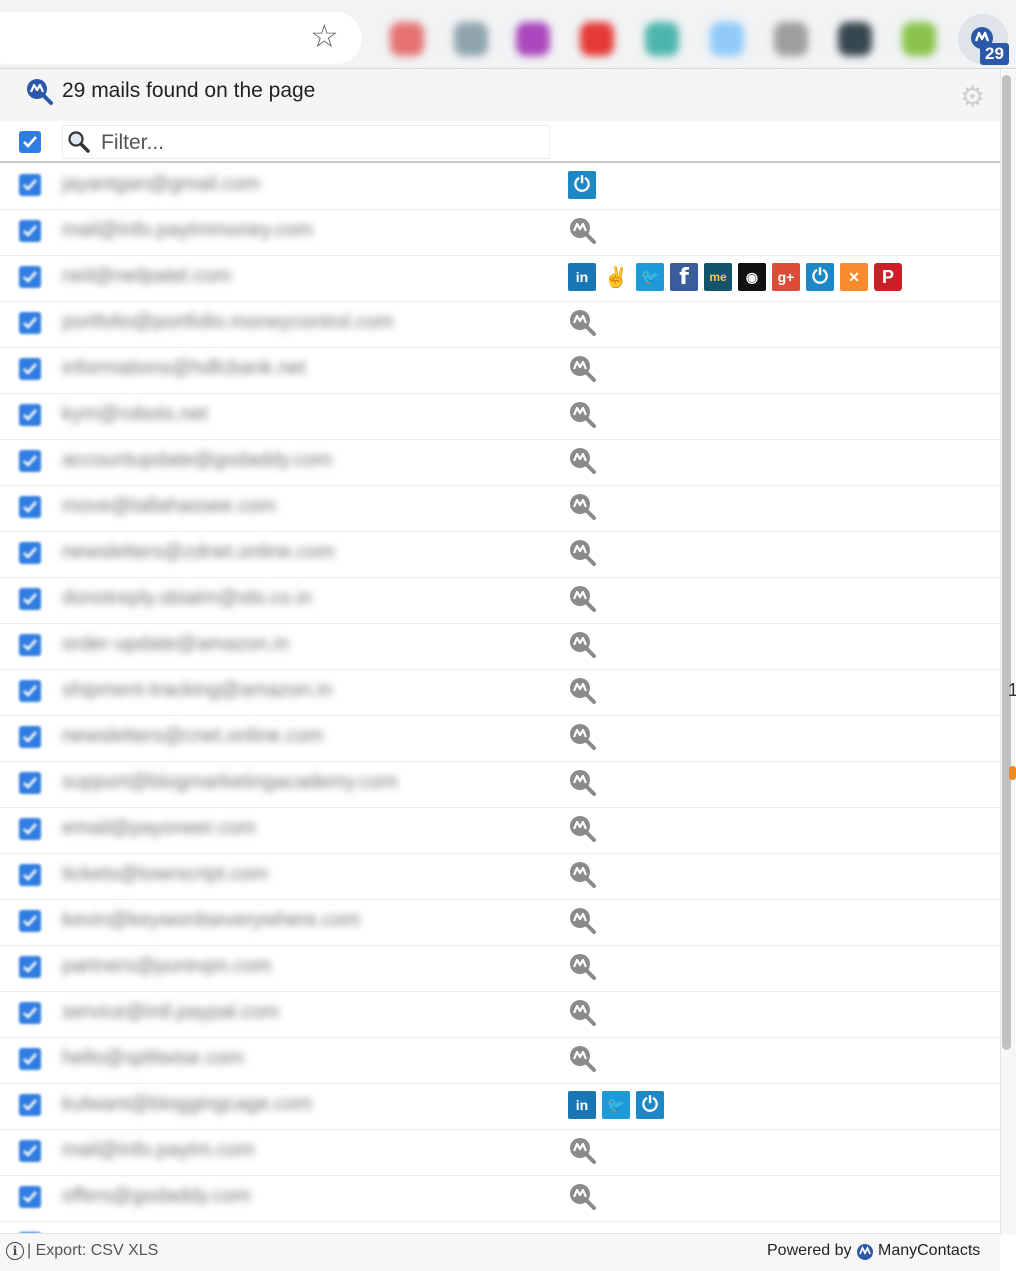 Image resolution: width=1016 pixels, height=1271 pixels. I want to click on manycontacts-logo-icon, so click(865, 1252).